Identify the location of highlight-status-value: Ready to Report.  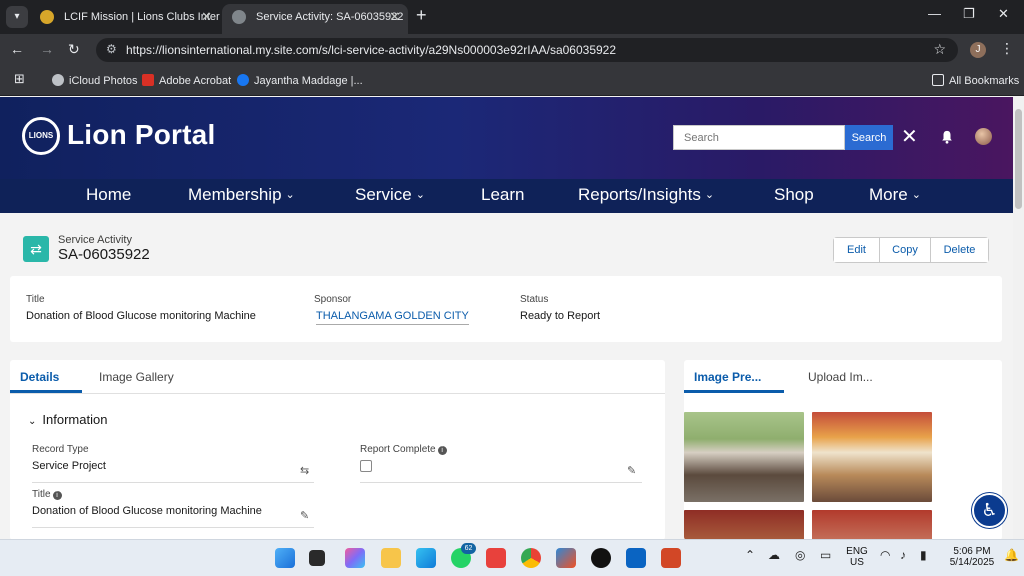
(560, 316).